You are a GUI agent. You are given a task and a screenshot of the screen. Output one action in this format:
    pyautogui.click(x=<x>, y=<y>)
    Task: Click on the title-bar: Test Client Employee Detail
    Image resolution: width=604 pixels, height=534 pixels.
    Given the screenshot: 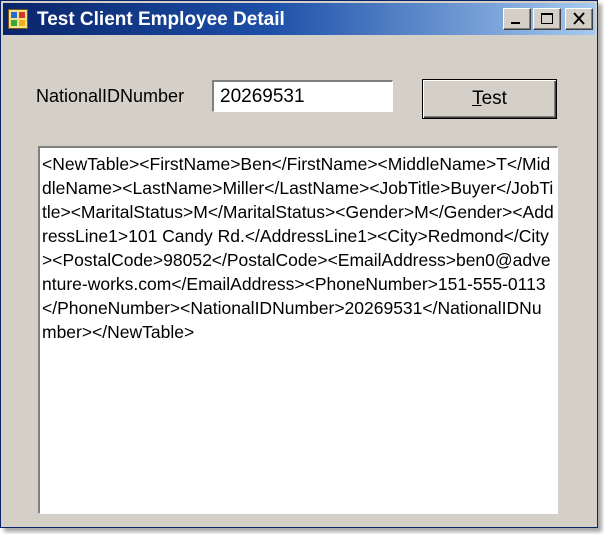 What is the action you would take?
    pyautogui.click(x=299, y=19)
    